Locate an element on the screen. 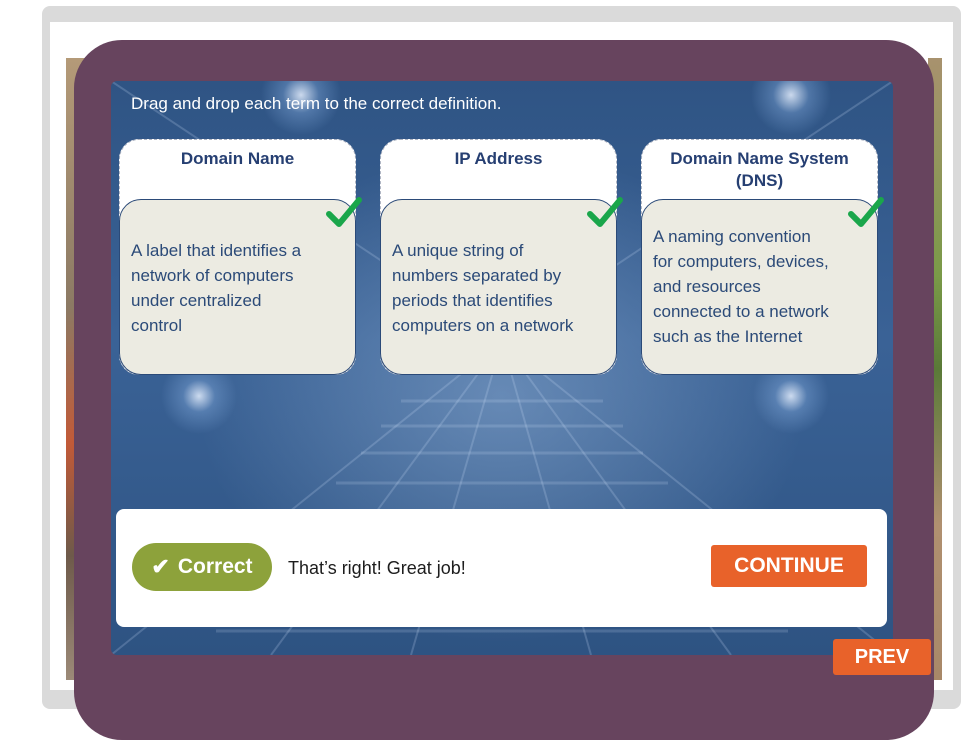  feedback-message: That’s right! Great job! is located at coordinates (377, 568).